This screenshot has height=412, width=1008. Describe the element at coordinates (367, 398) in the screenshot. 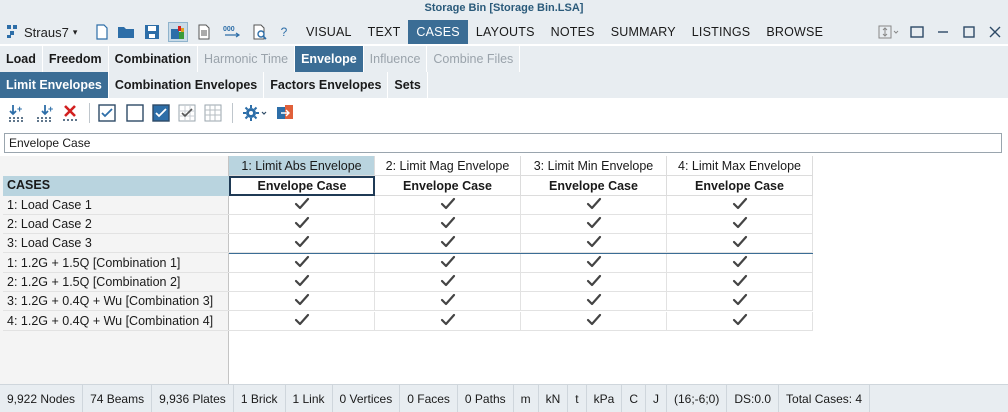

I see `status-item: 0 Vertices` at that location.